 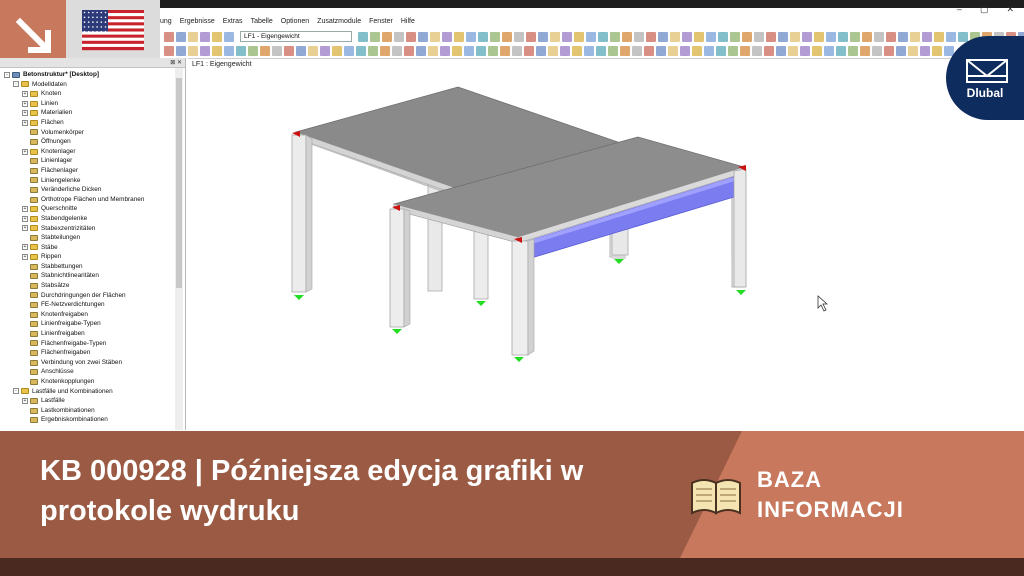 I want to click on menu-item-help: Hilfe, so click(x=408, y=21).